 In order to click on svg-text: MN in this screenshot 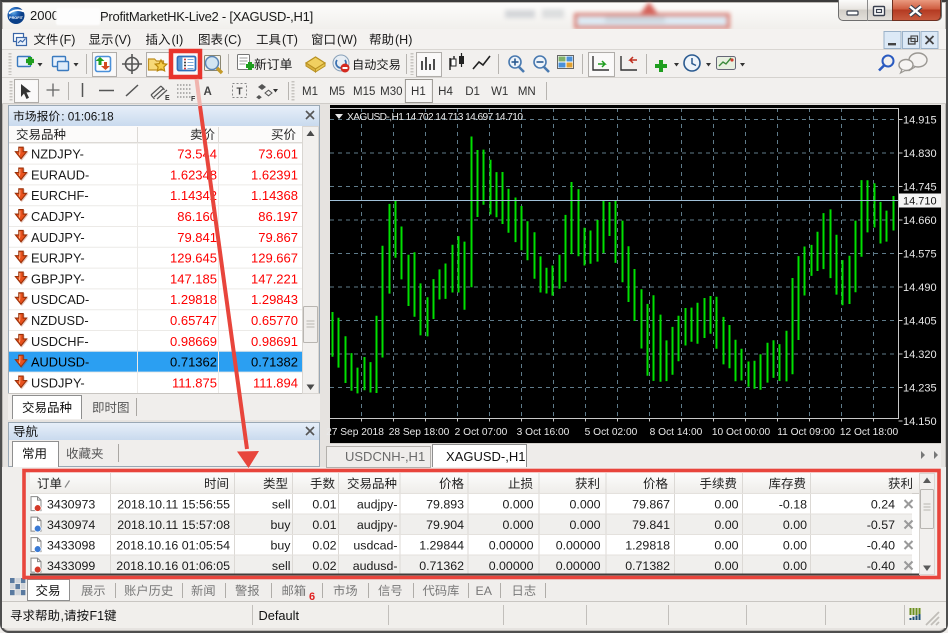, I will do `click(527, 92)`.